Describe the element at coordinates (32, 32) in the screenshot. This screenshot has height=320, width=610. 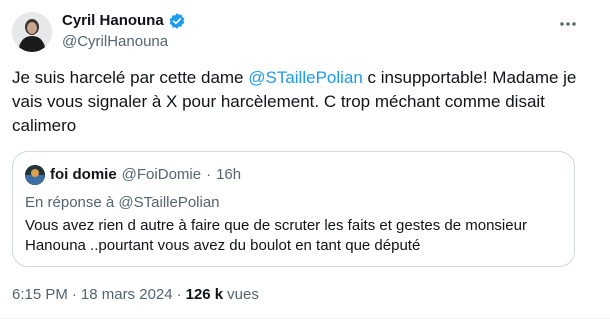
I see `author-avatar` at that location.